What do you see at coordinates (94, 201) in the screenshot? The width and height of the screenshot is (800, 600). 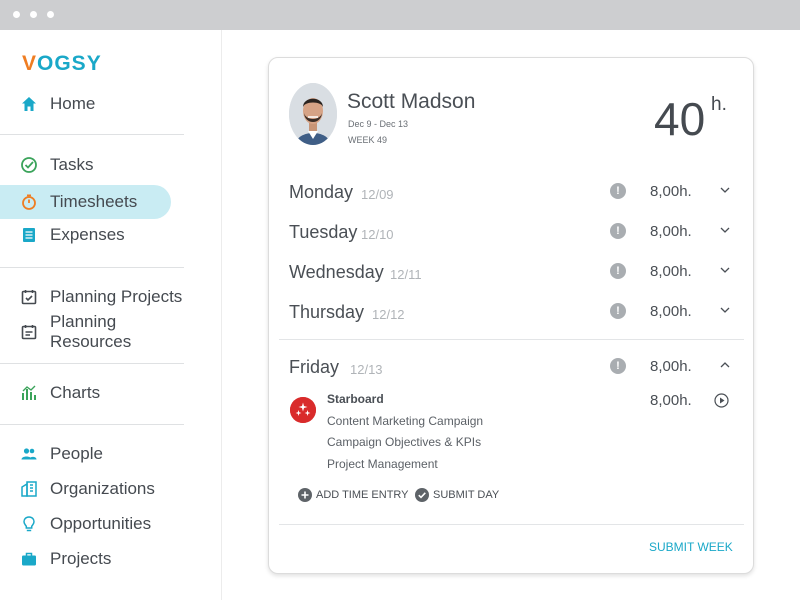 I see `sidebar-item-label: Timesheets` at bounding box center [94, 201].